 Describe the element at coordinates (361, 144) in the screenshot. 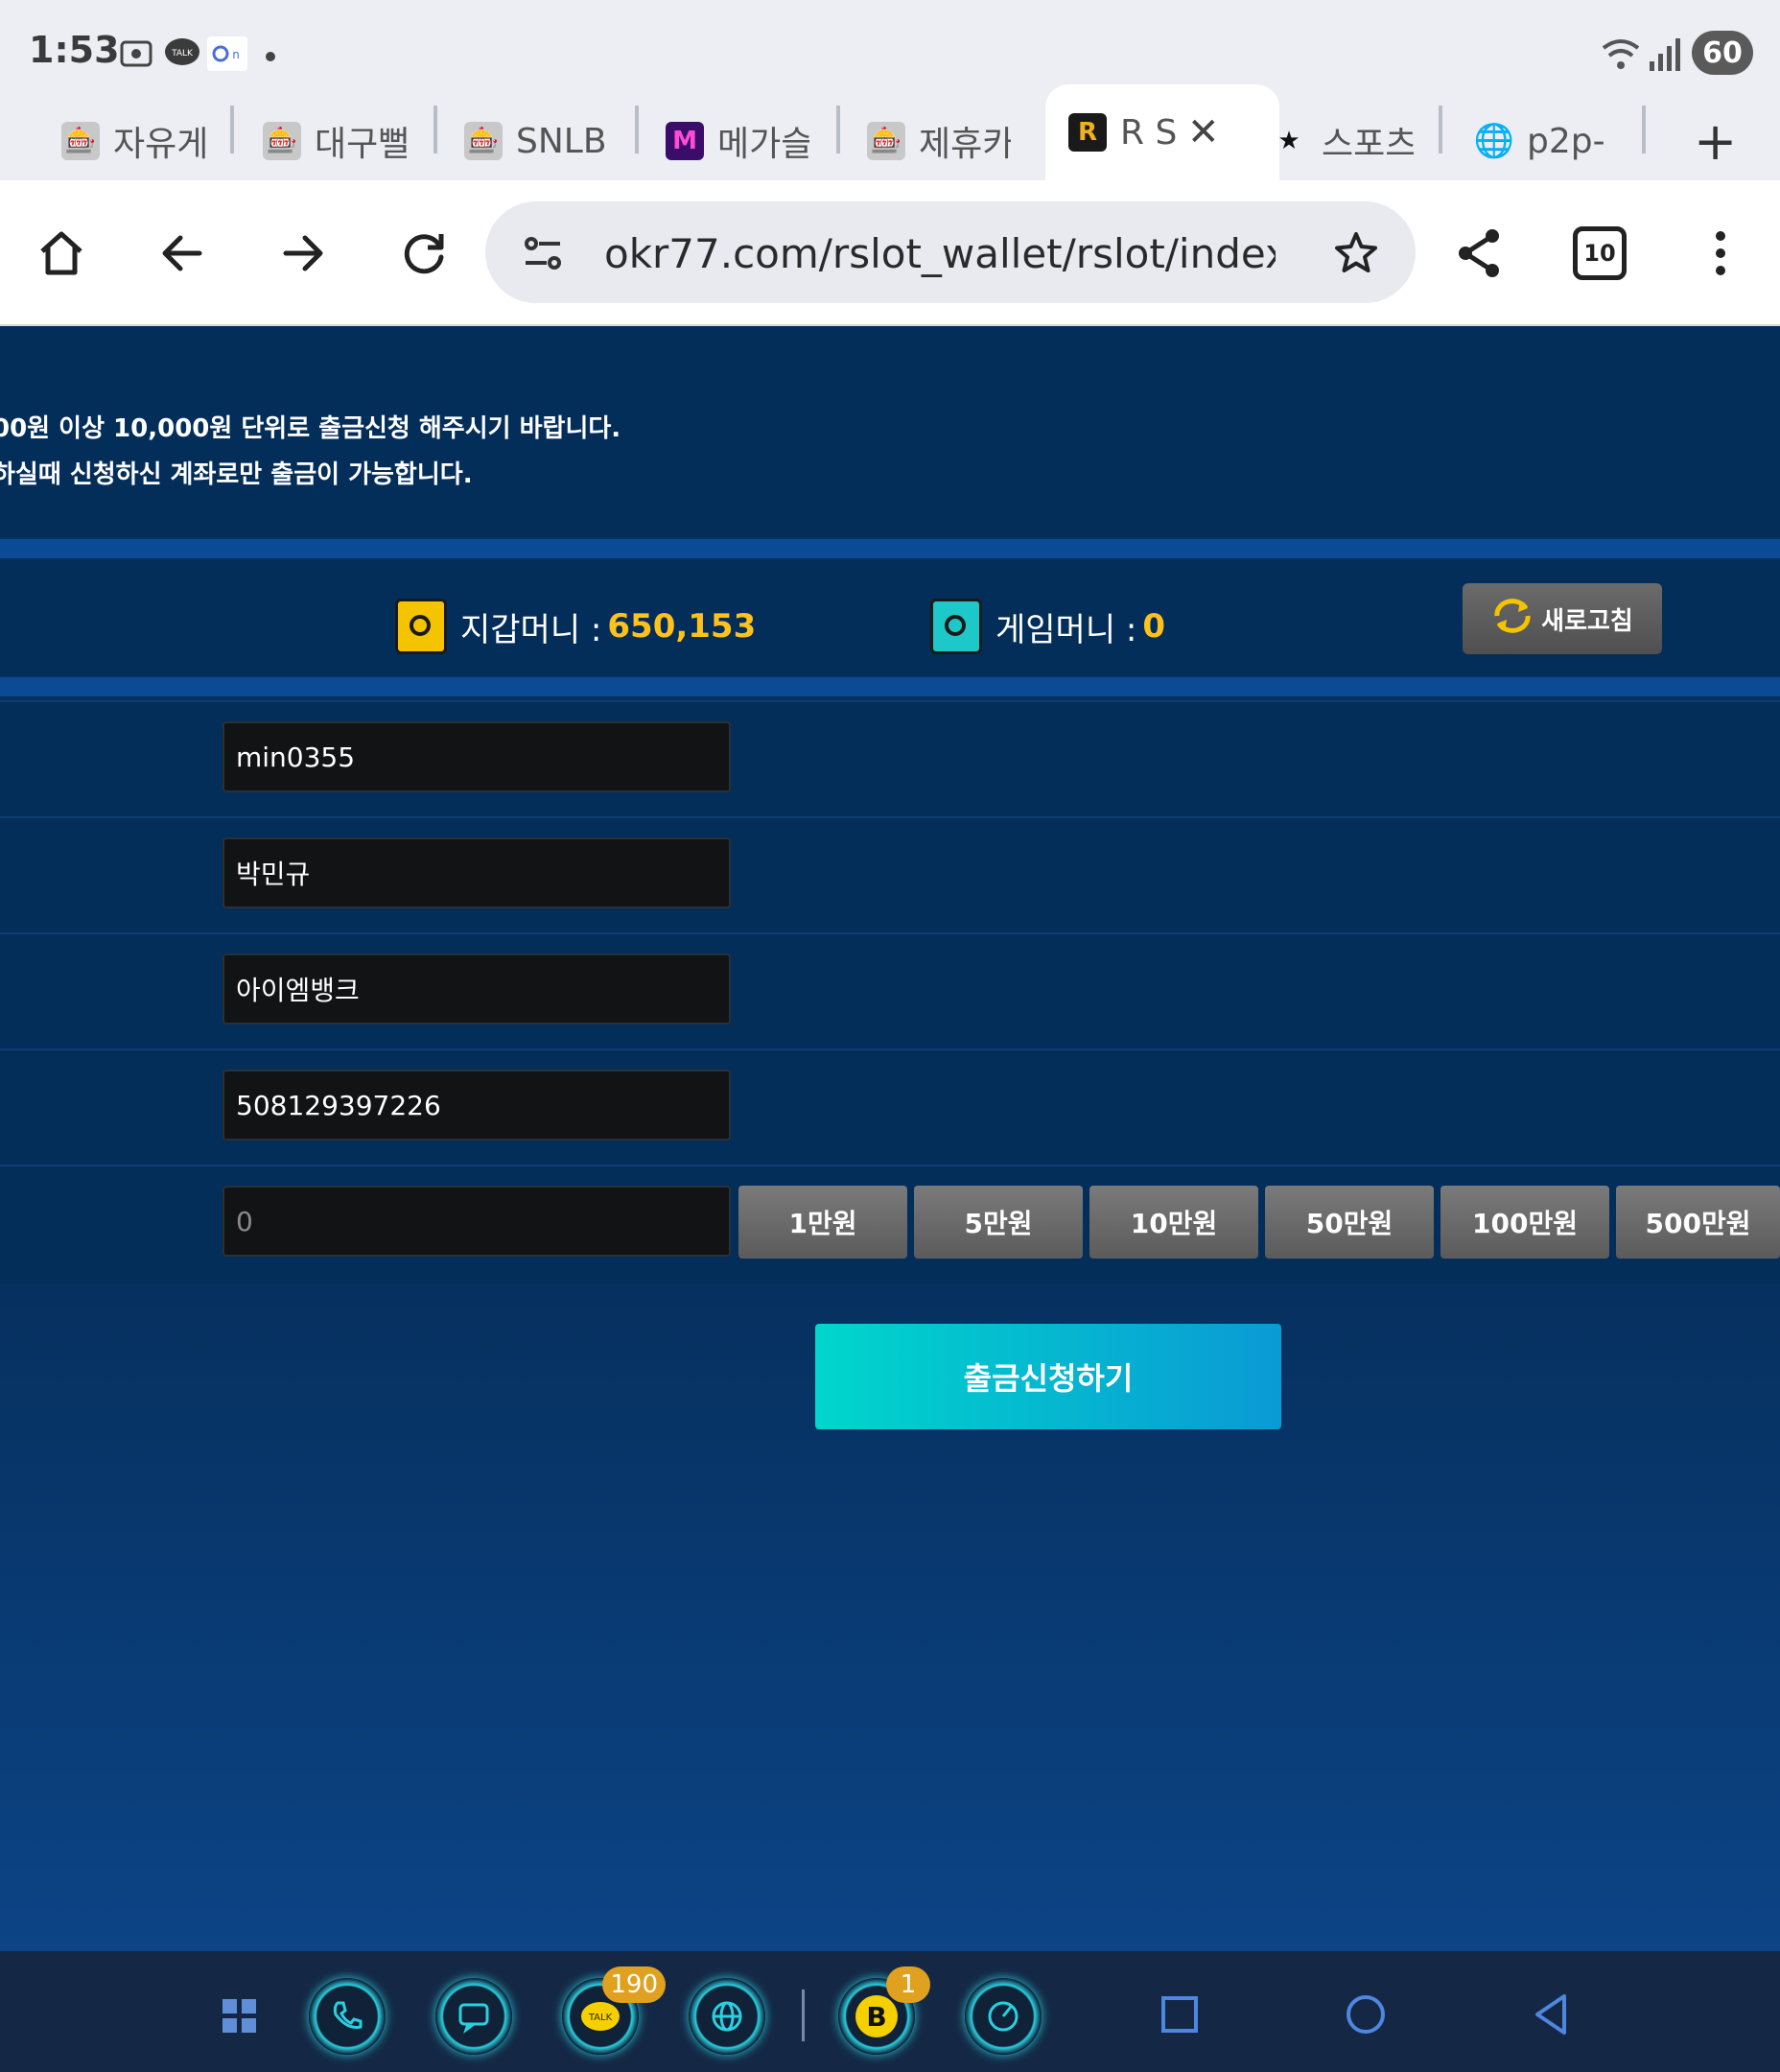

I see `tab-label: 대구뻘` at that location.